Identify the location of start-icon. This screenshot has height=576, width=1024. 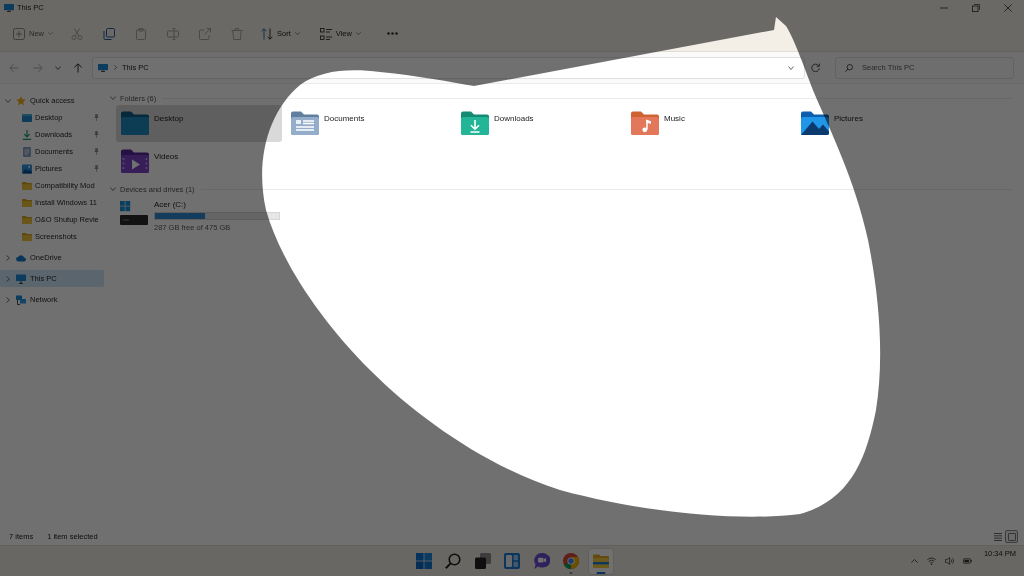
(423, 561).